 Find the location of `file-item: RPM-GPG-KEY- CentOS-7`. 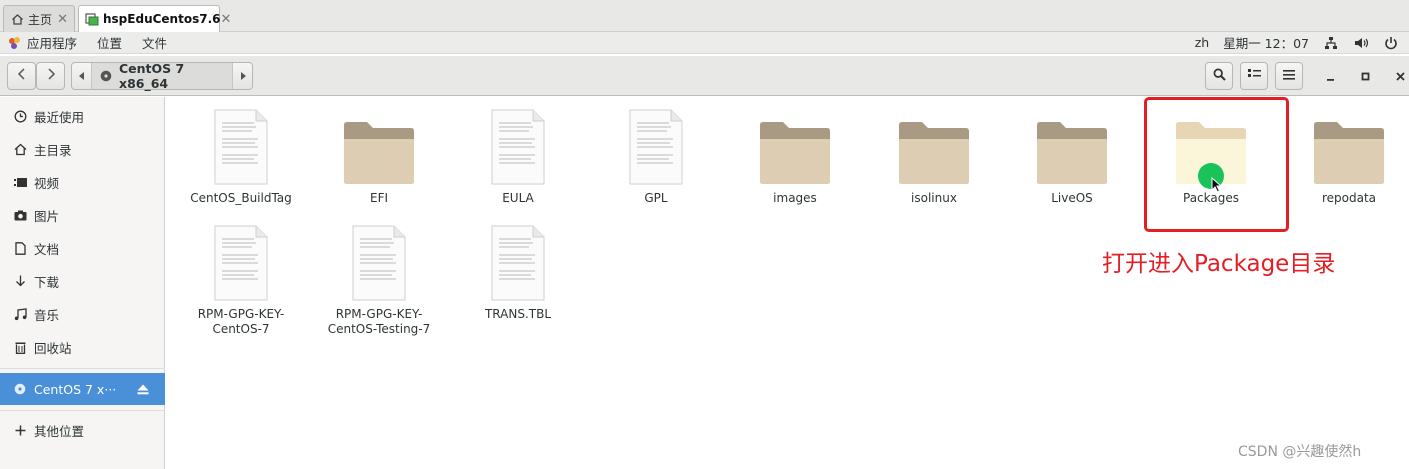

file-item: RPM-GPG-KEY- CentOS-7 is located at coordinates (241, 281).